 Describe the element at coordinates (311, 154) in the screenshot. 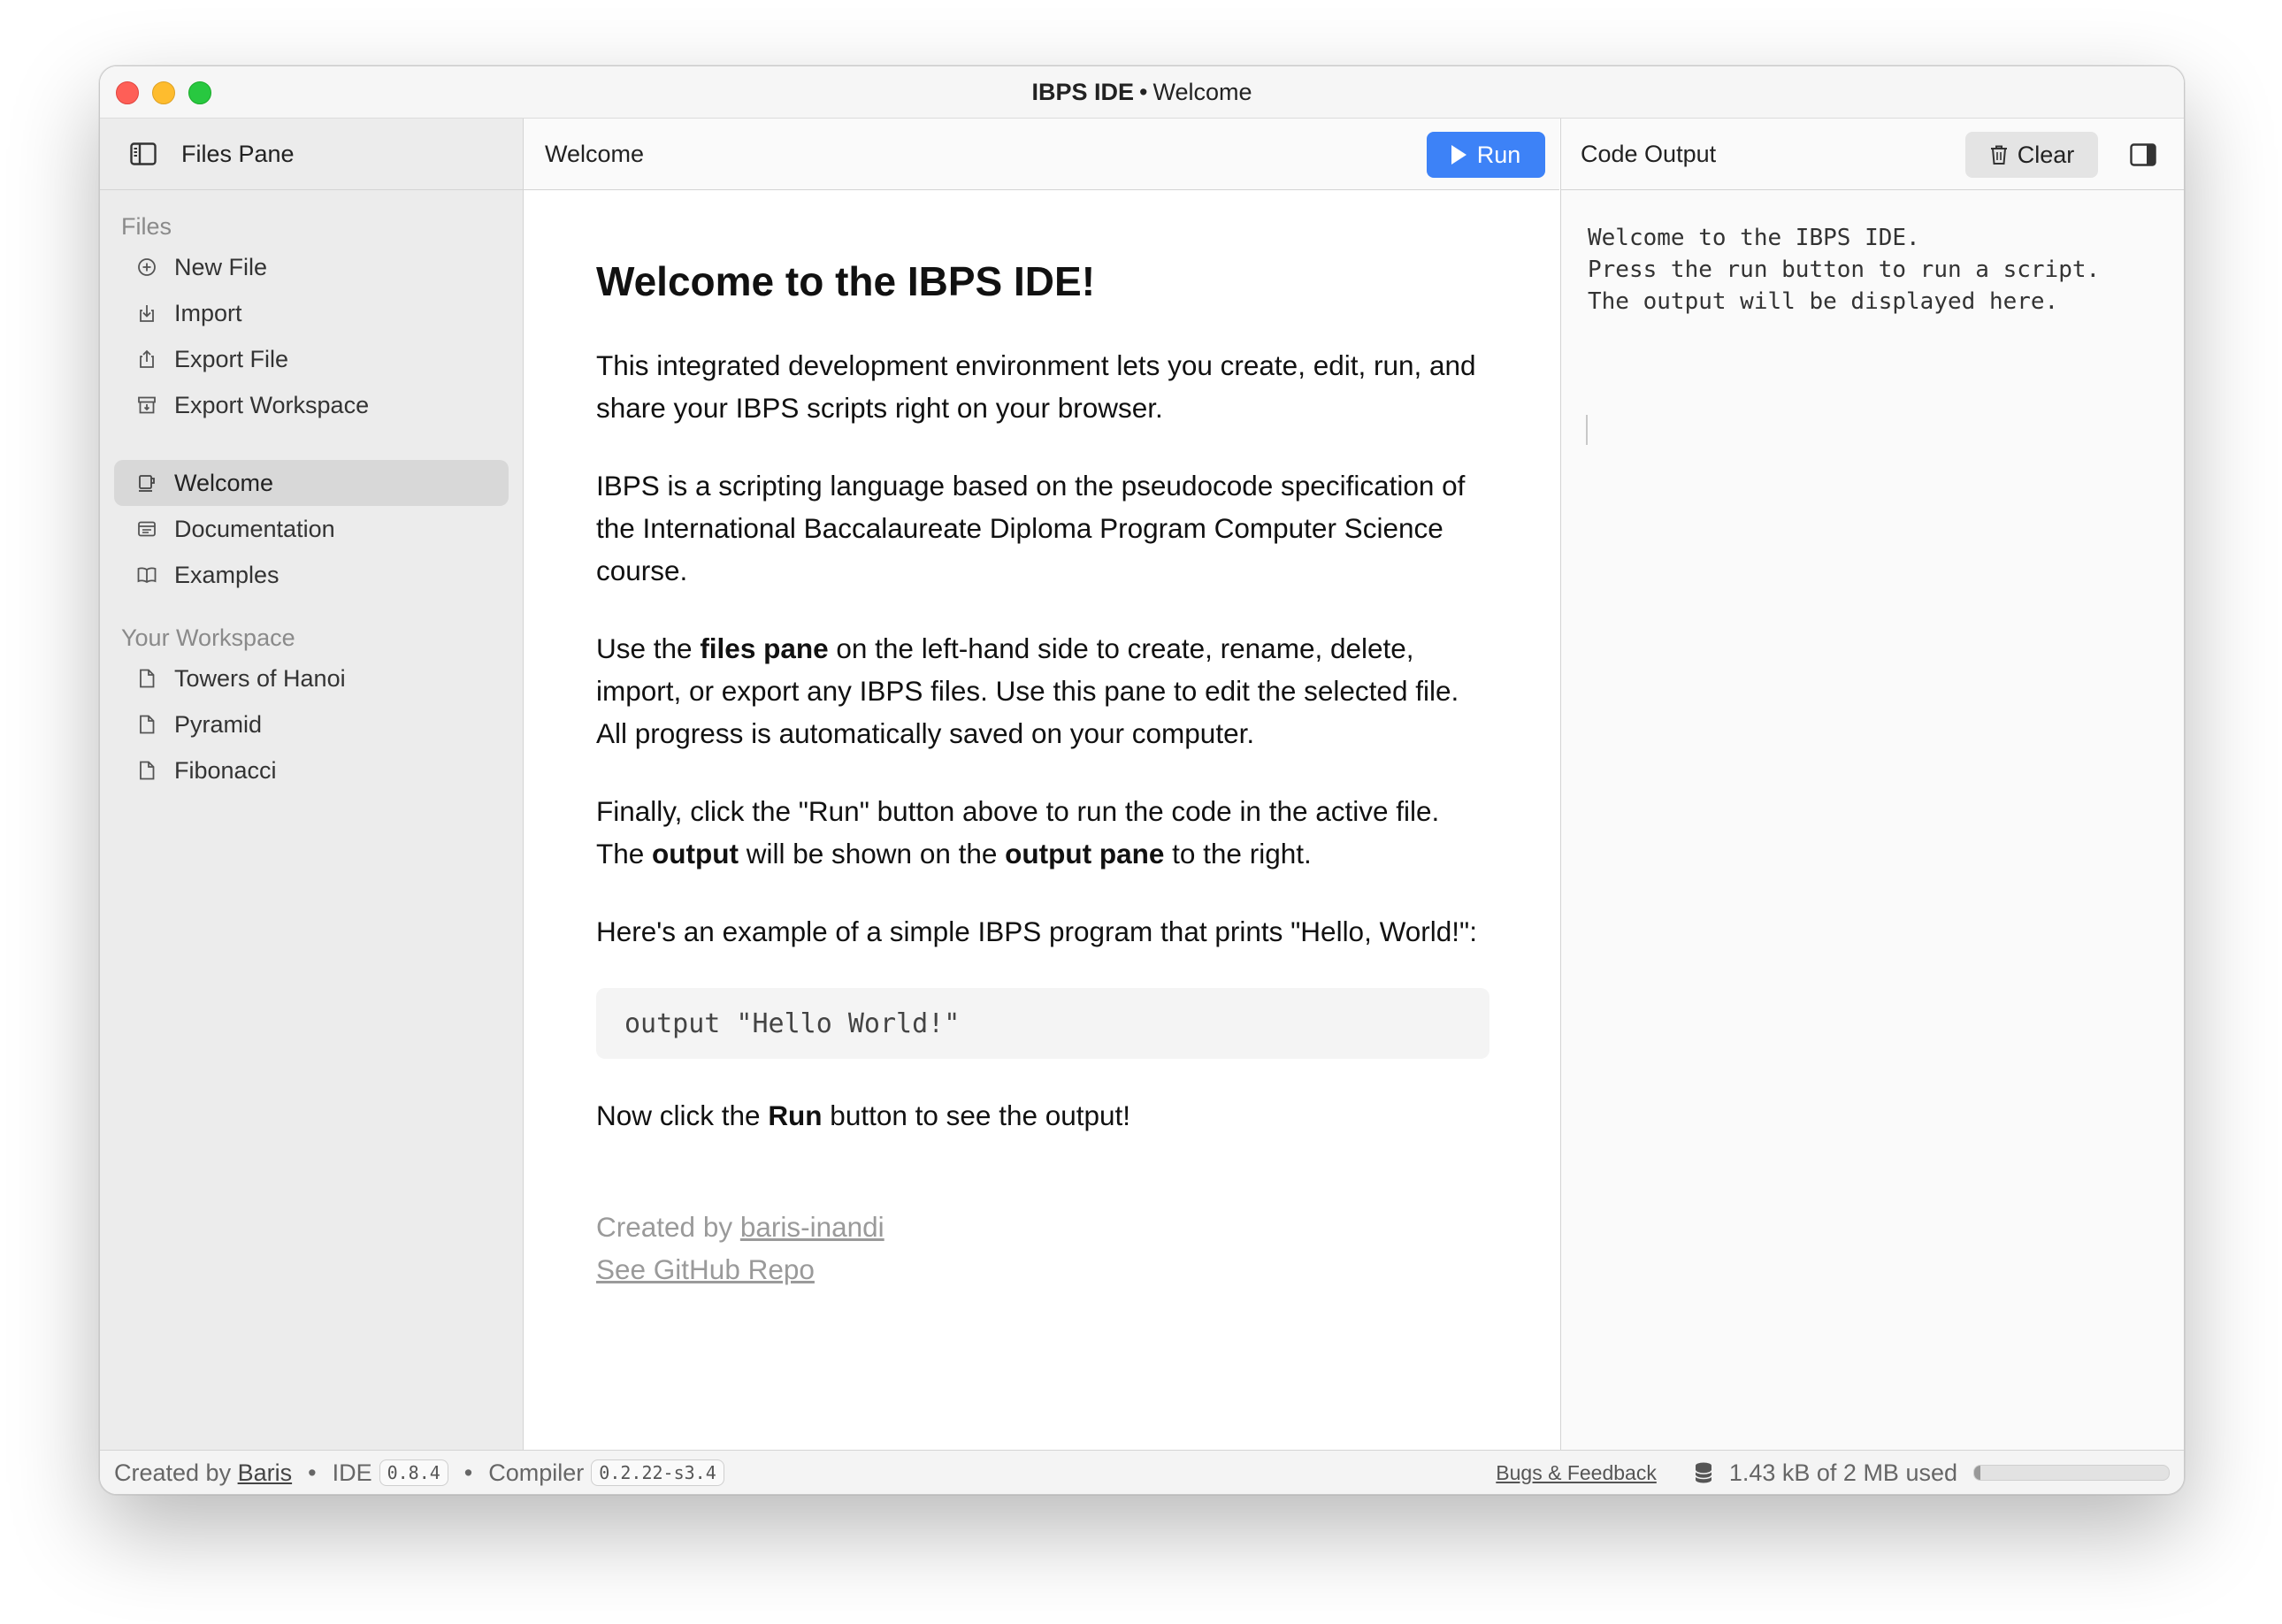

I see `sidebar-header: Files Pane` at that location.